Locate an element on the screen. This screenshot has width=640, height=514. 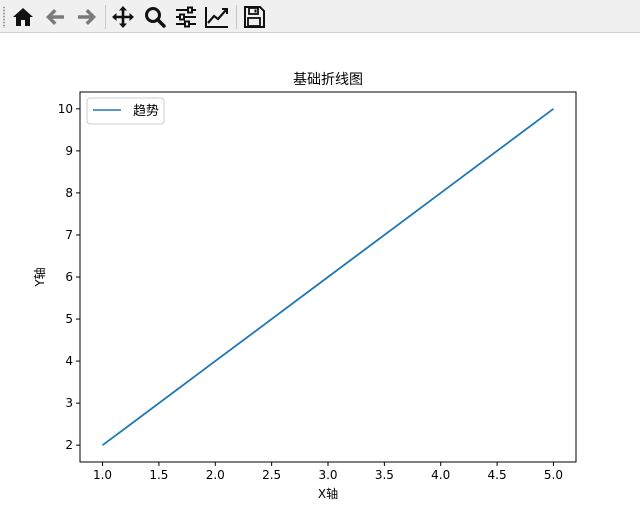
y-tick-label: 9 is located at coordinates (69, 151).